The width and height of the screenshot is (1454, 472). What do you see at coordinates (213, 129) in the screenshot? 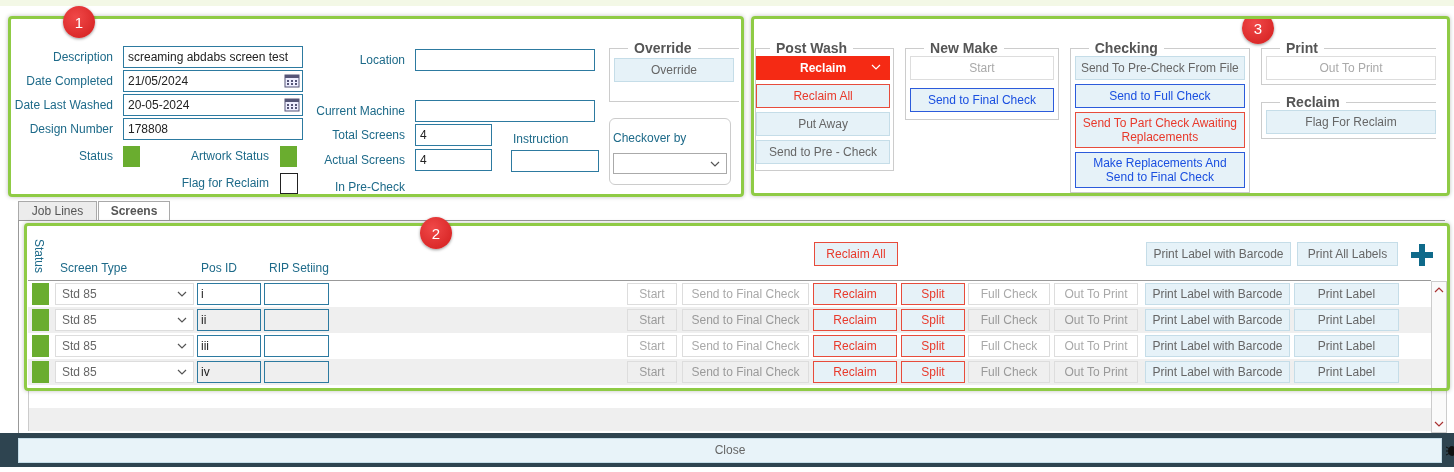
I see `text-field: 178808` at bounding box center [213, 129].